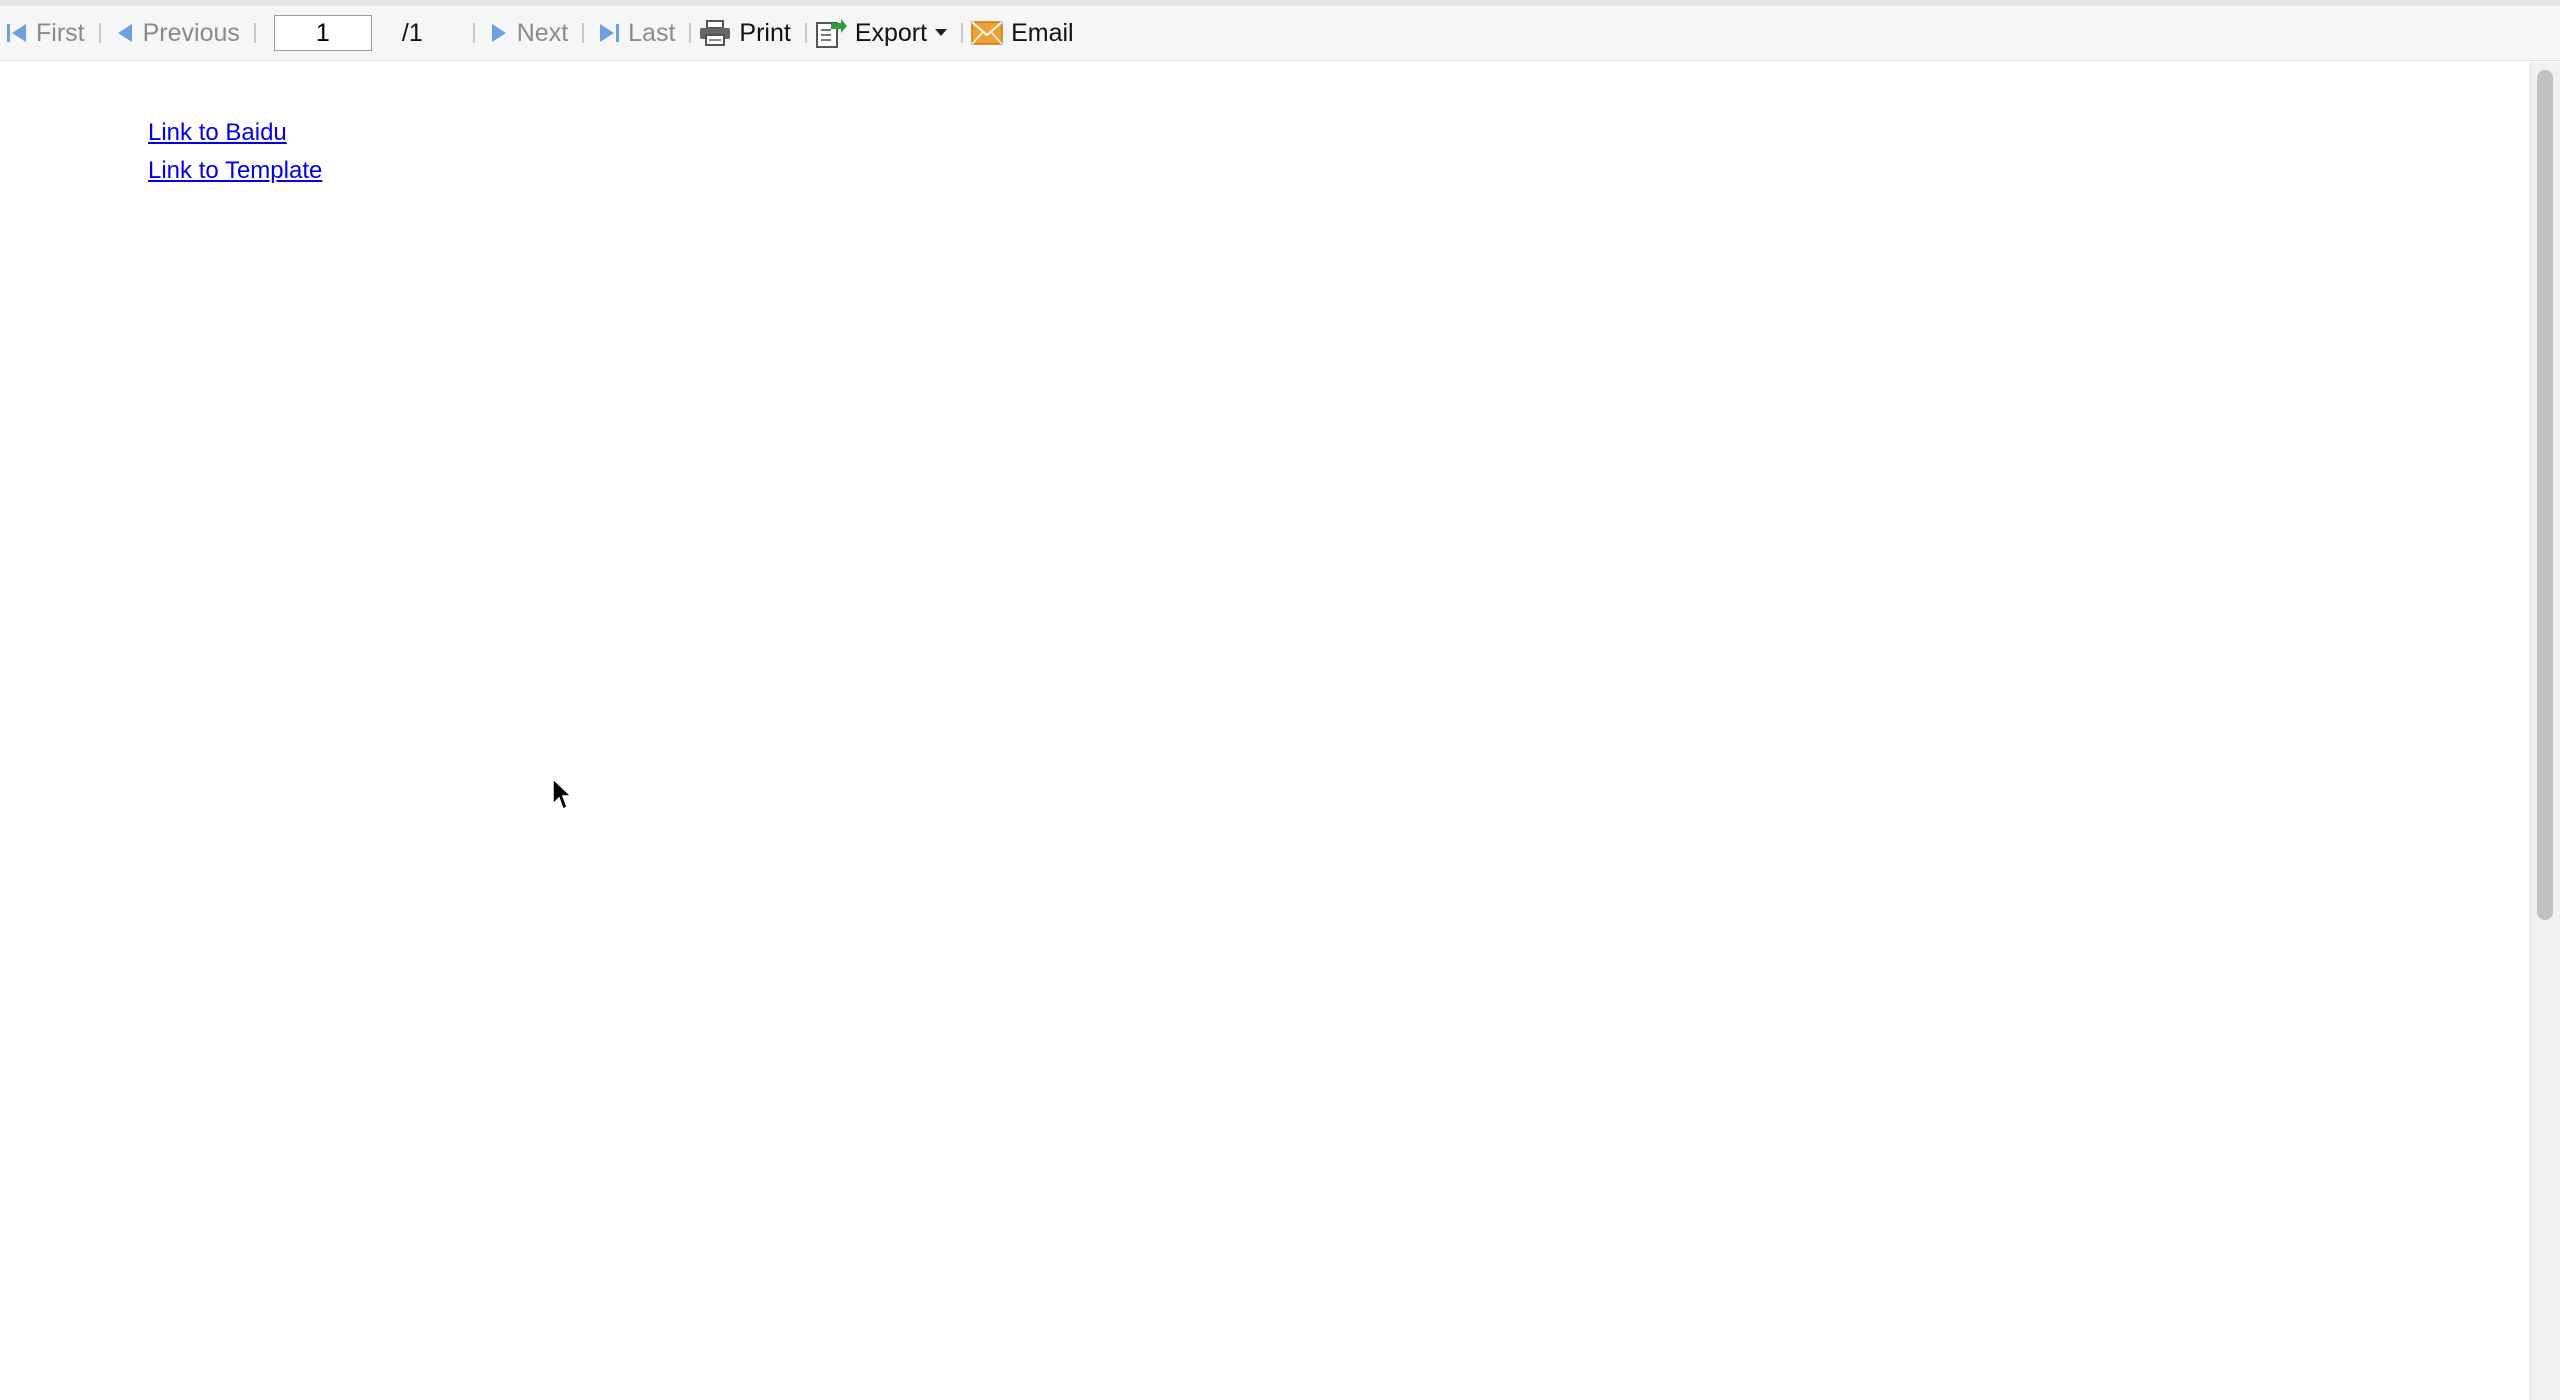 The image size is (2560, 1400). What do you see at coordinates (17, 33) in the screenshot?
I see `first-page-icon` at bounding box center [17, 33].